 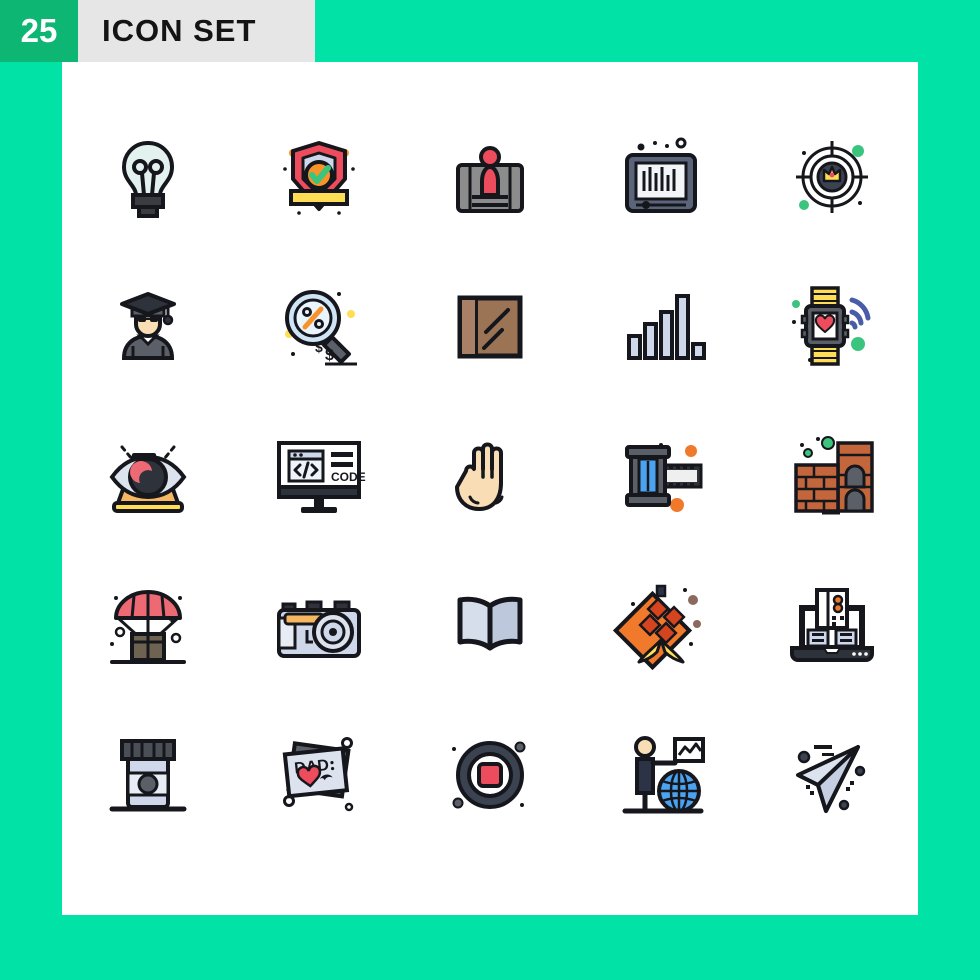 I want to click on jar-bottle-icon, so click(x=147, y=772).